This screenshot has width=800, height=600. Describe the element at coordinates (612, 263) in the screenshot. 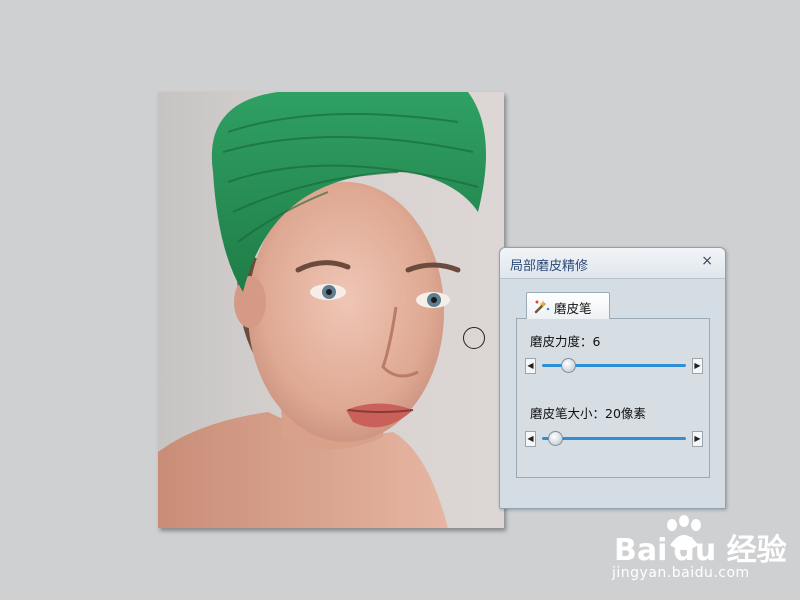

I see `dialog-titlebar: 局部磨皮精修 ×` at that location.